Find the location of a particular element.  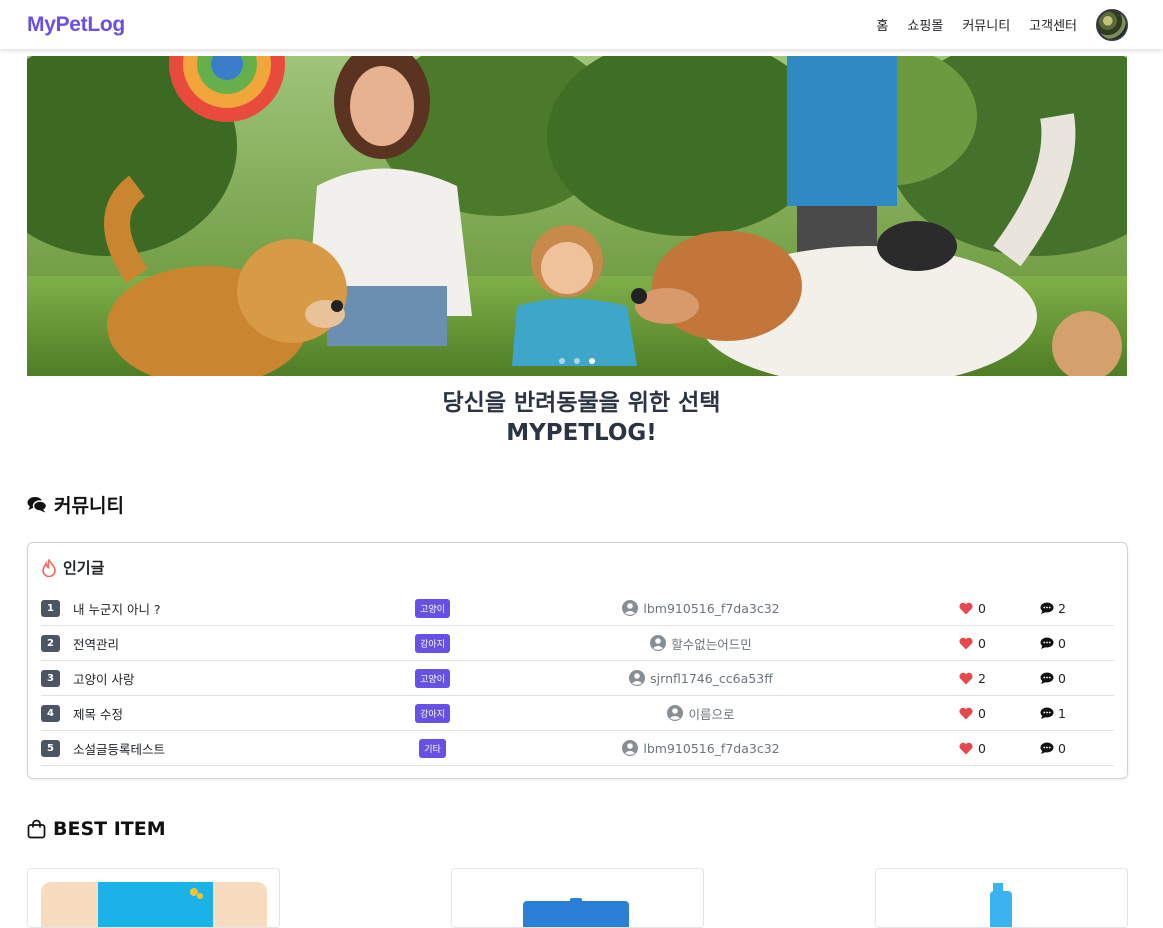

post-author: 이름으로 is located at coordinates (701, 713).